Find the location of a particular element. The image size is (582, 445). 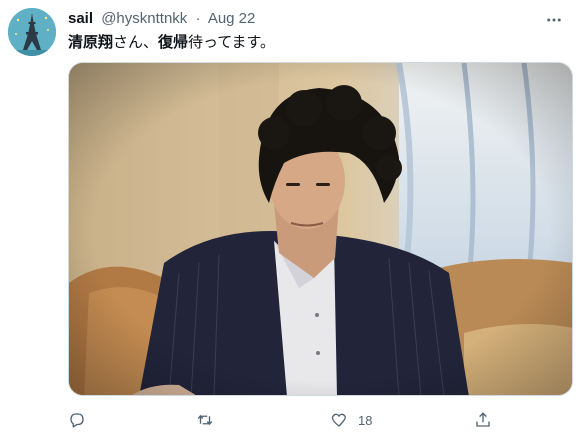

retweet-button is located at coordinates (205, 420).